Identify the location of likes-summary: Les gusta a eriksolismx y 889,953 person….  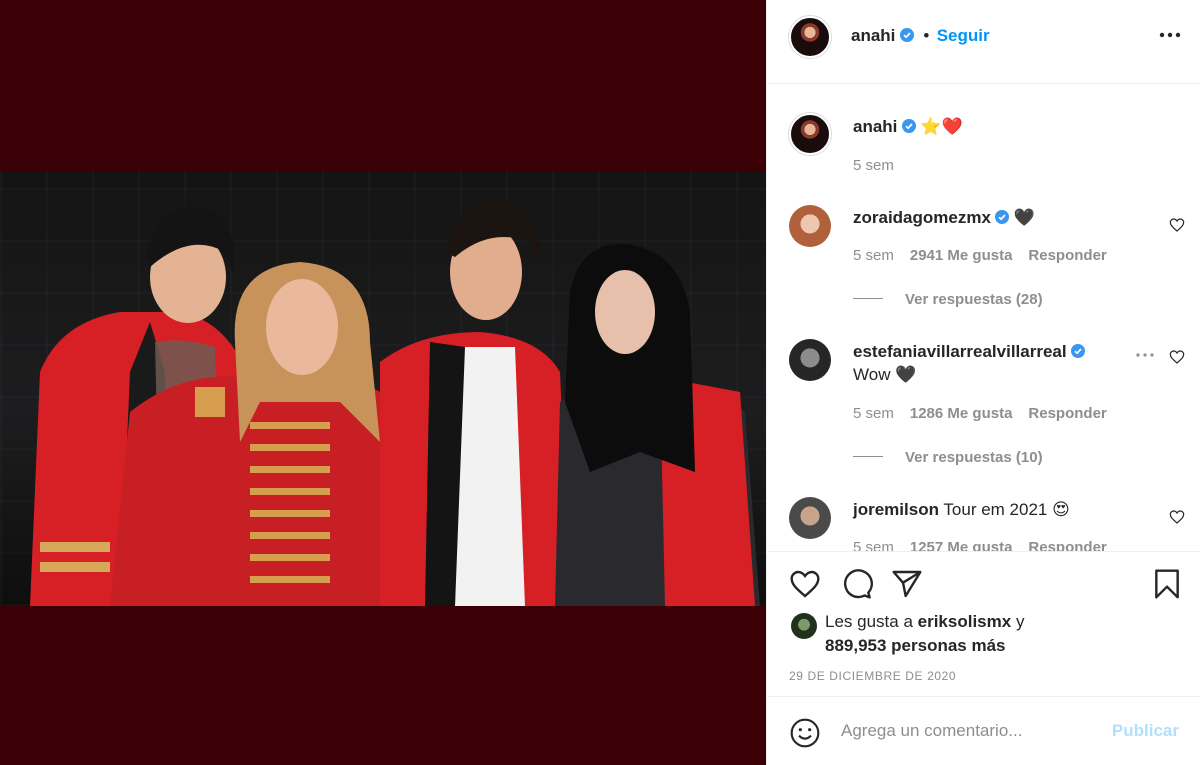
(924, 634).